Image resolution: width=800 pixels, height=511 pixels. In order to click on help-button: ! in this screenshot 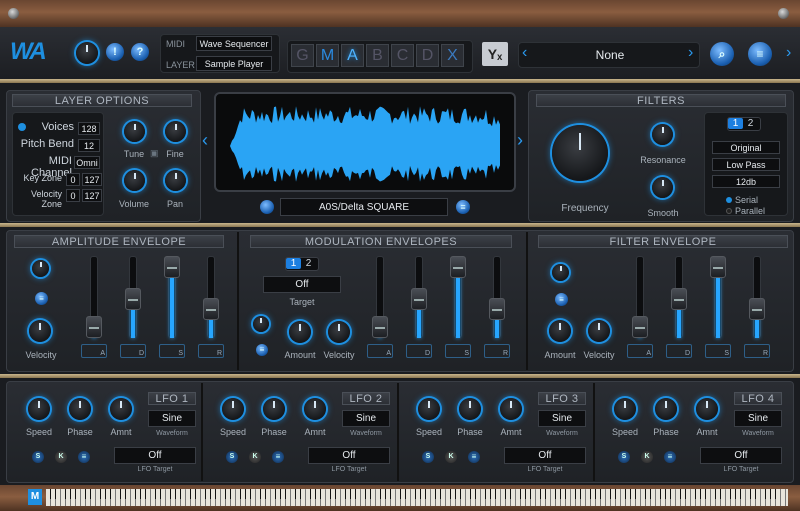, I will do `click(115, 52)`.